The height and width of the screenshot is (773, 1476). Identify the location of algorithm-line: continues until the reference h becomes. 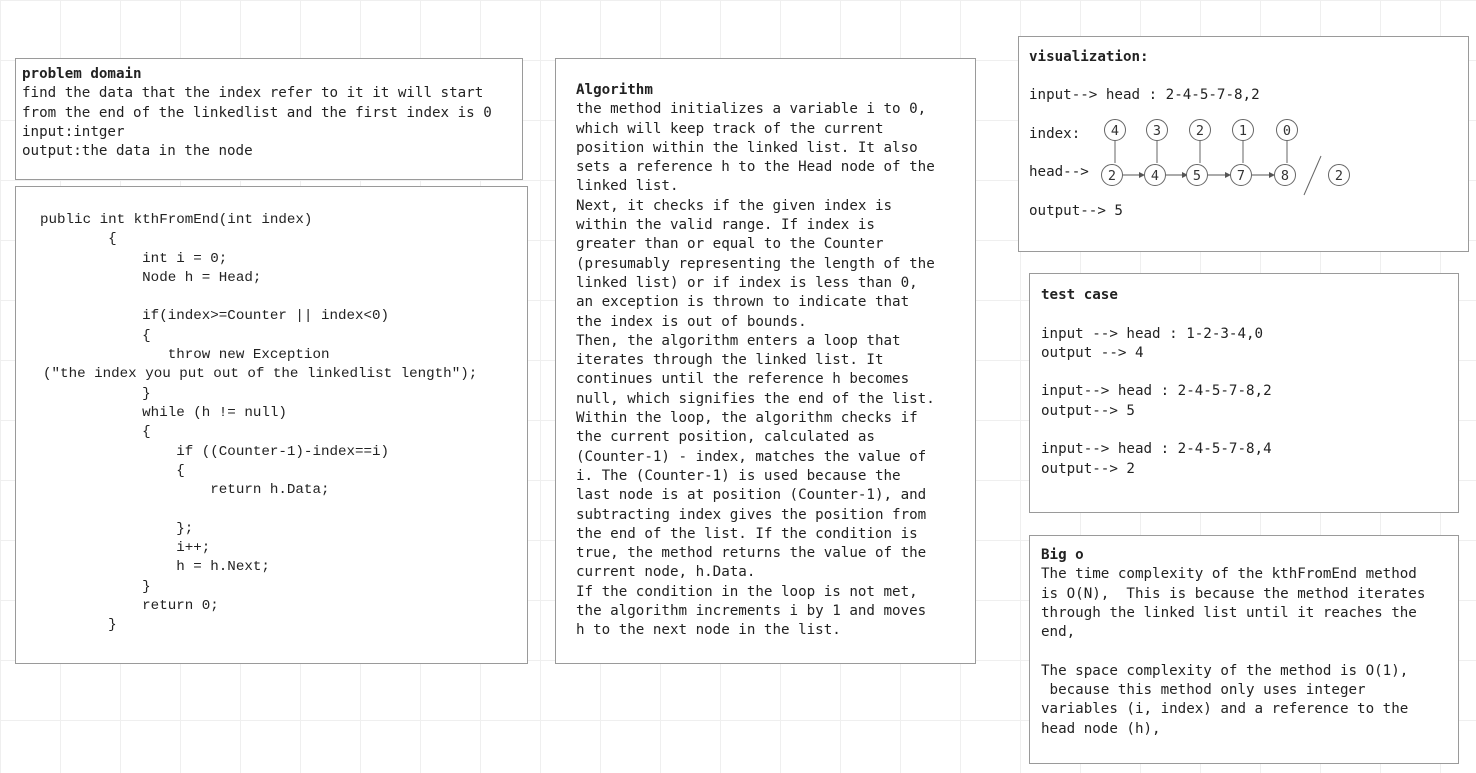
(743, 379).